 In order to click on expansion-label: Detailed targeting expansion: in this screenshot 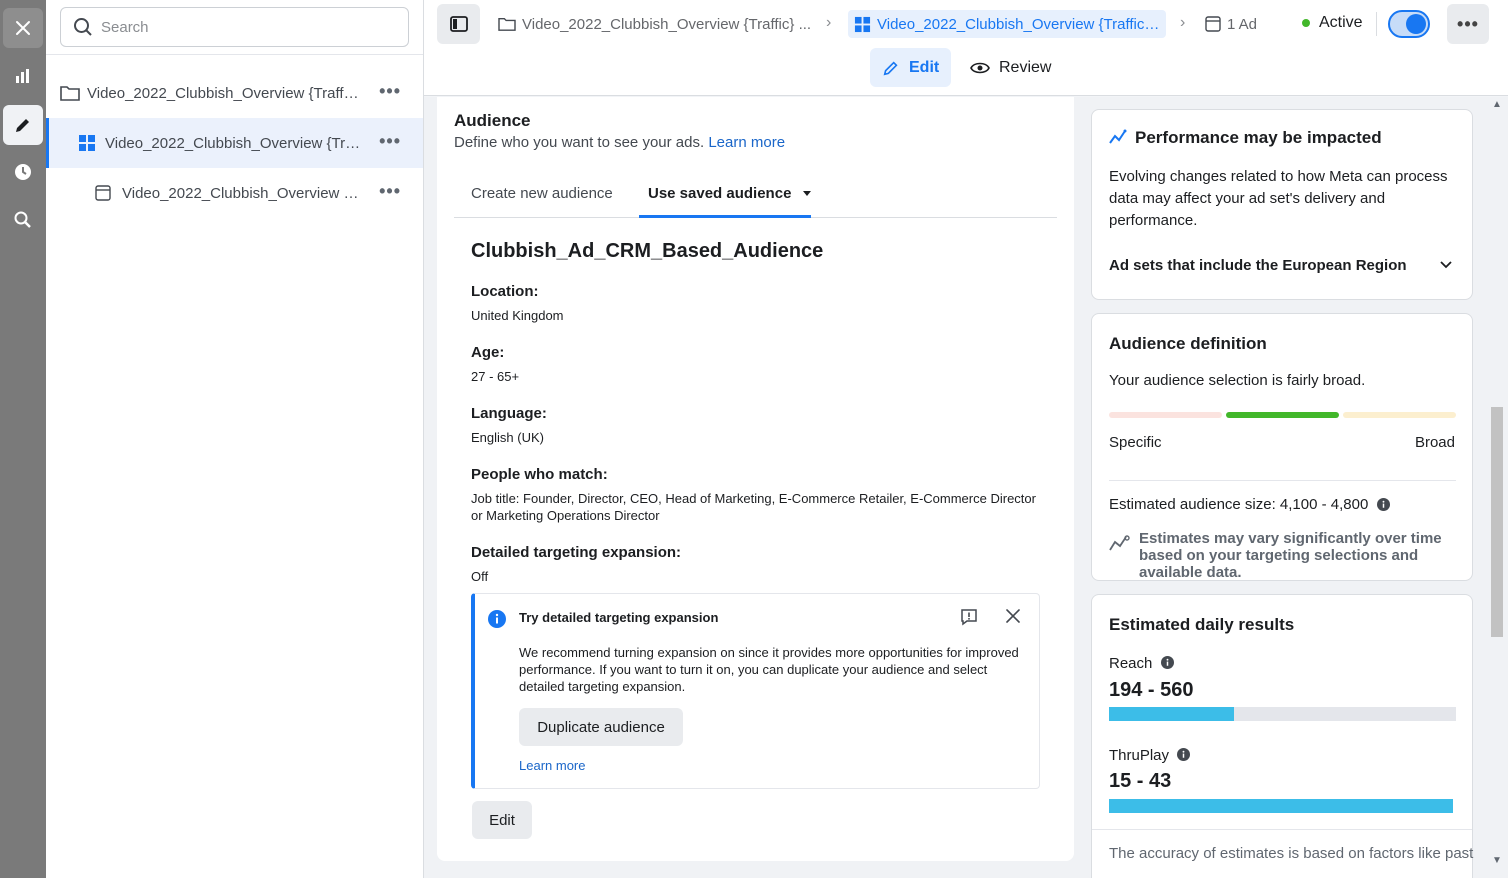, I will do `click(576, 552)`.